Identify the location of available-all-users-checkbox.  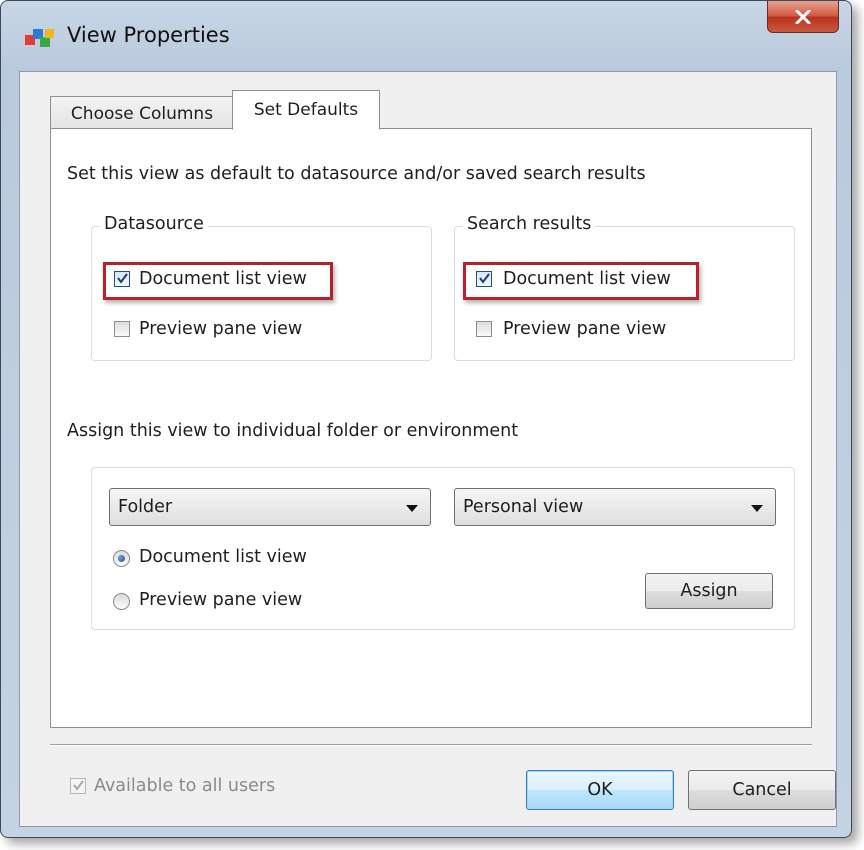
(78, 786).